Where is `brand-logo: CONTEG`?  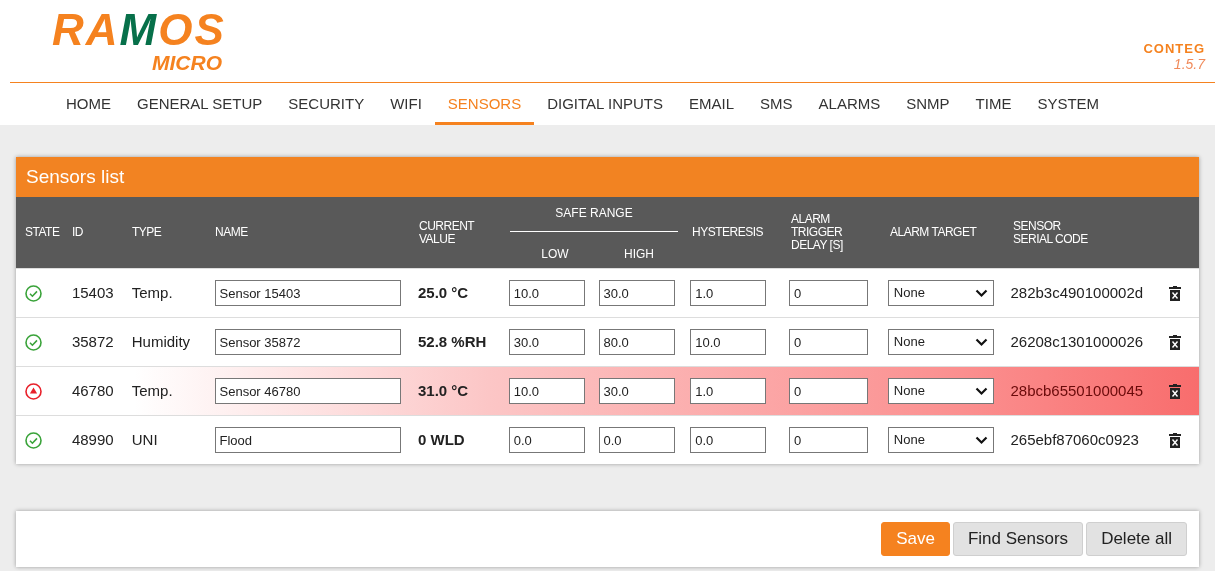 brand-logo: CONTEG is located at coordinates (1174, 49).